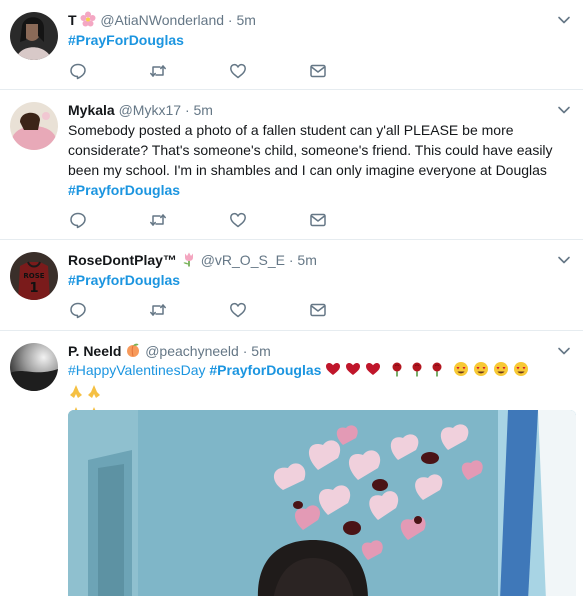 Image resolution: width=583 pixels, height=596 pixels. What do you see at coordinates (126, 40) in the screenshot?
I see `hashtag-link: #PrayForDouglas` at bounding box center [126, 40].